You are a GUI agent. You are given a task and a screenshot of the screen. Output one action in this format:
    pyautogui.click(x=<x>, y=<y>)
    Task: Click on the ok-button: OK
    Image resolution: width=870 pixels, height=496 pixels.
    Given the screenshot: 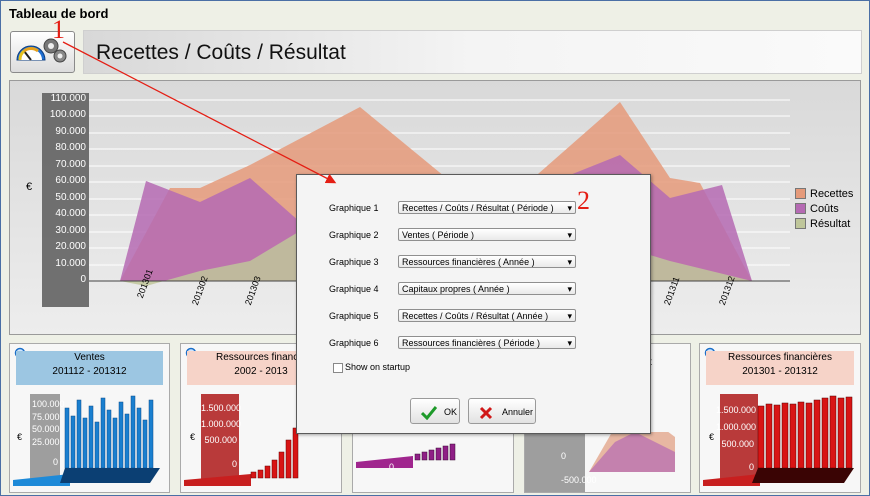 What is the action you would take?
    pyautogui.click(x=435, y=411)
    